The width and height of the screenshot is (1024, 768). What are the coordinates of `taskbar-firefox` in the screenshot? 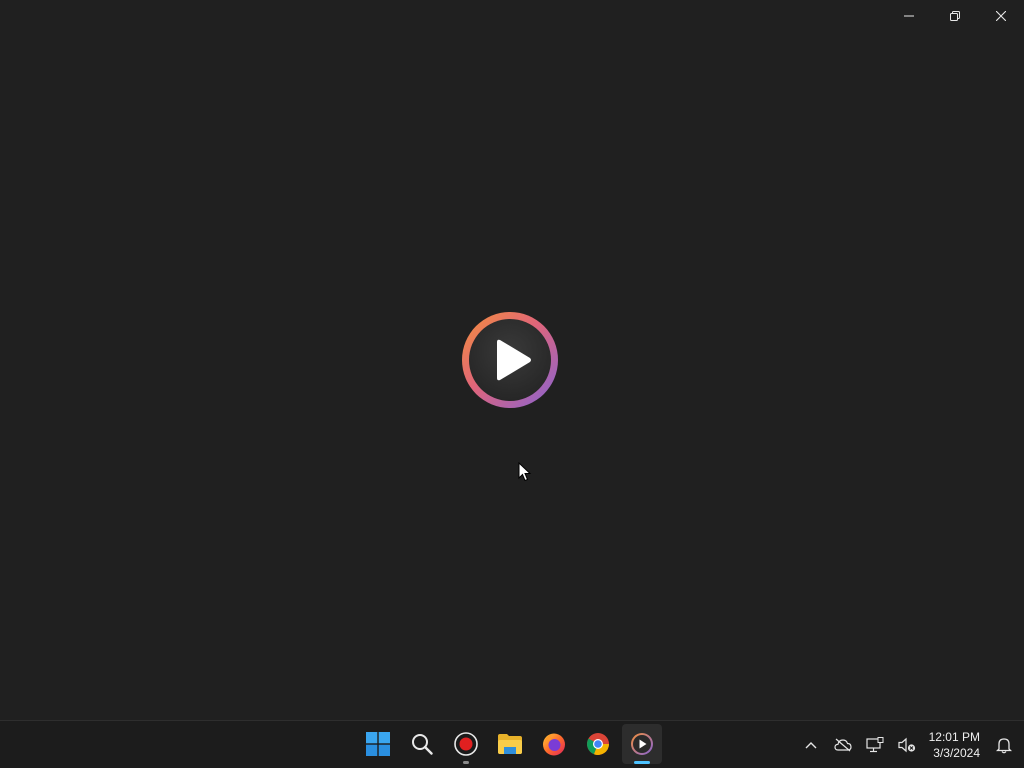 It's located at (554, 744).